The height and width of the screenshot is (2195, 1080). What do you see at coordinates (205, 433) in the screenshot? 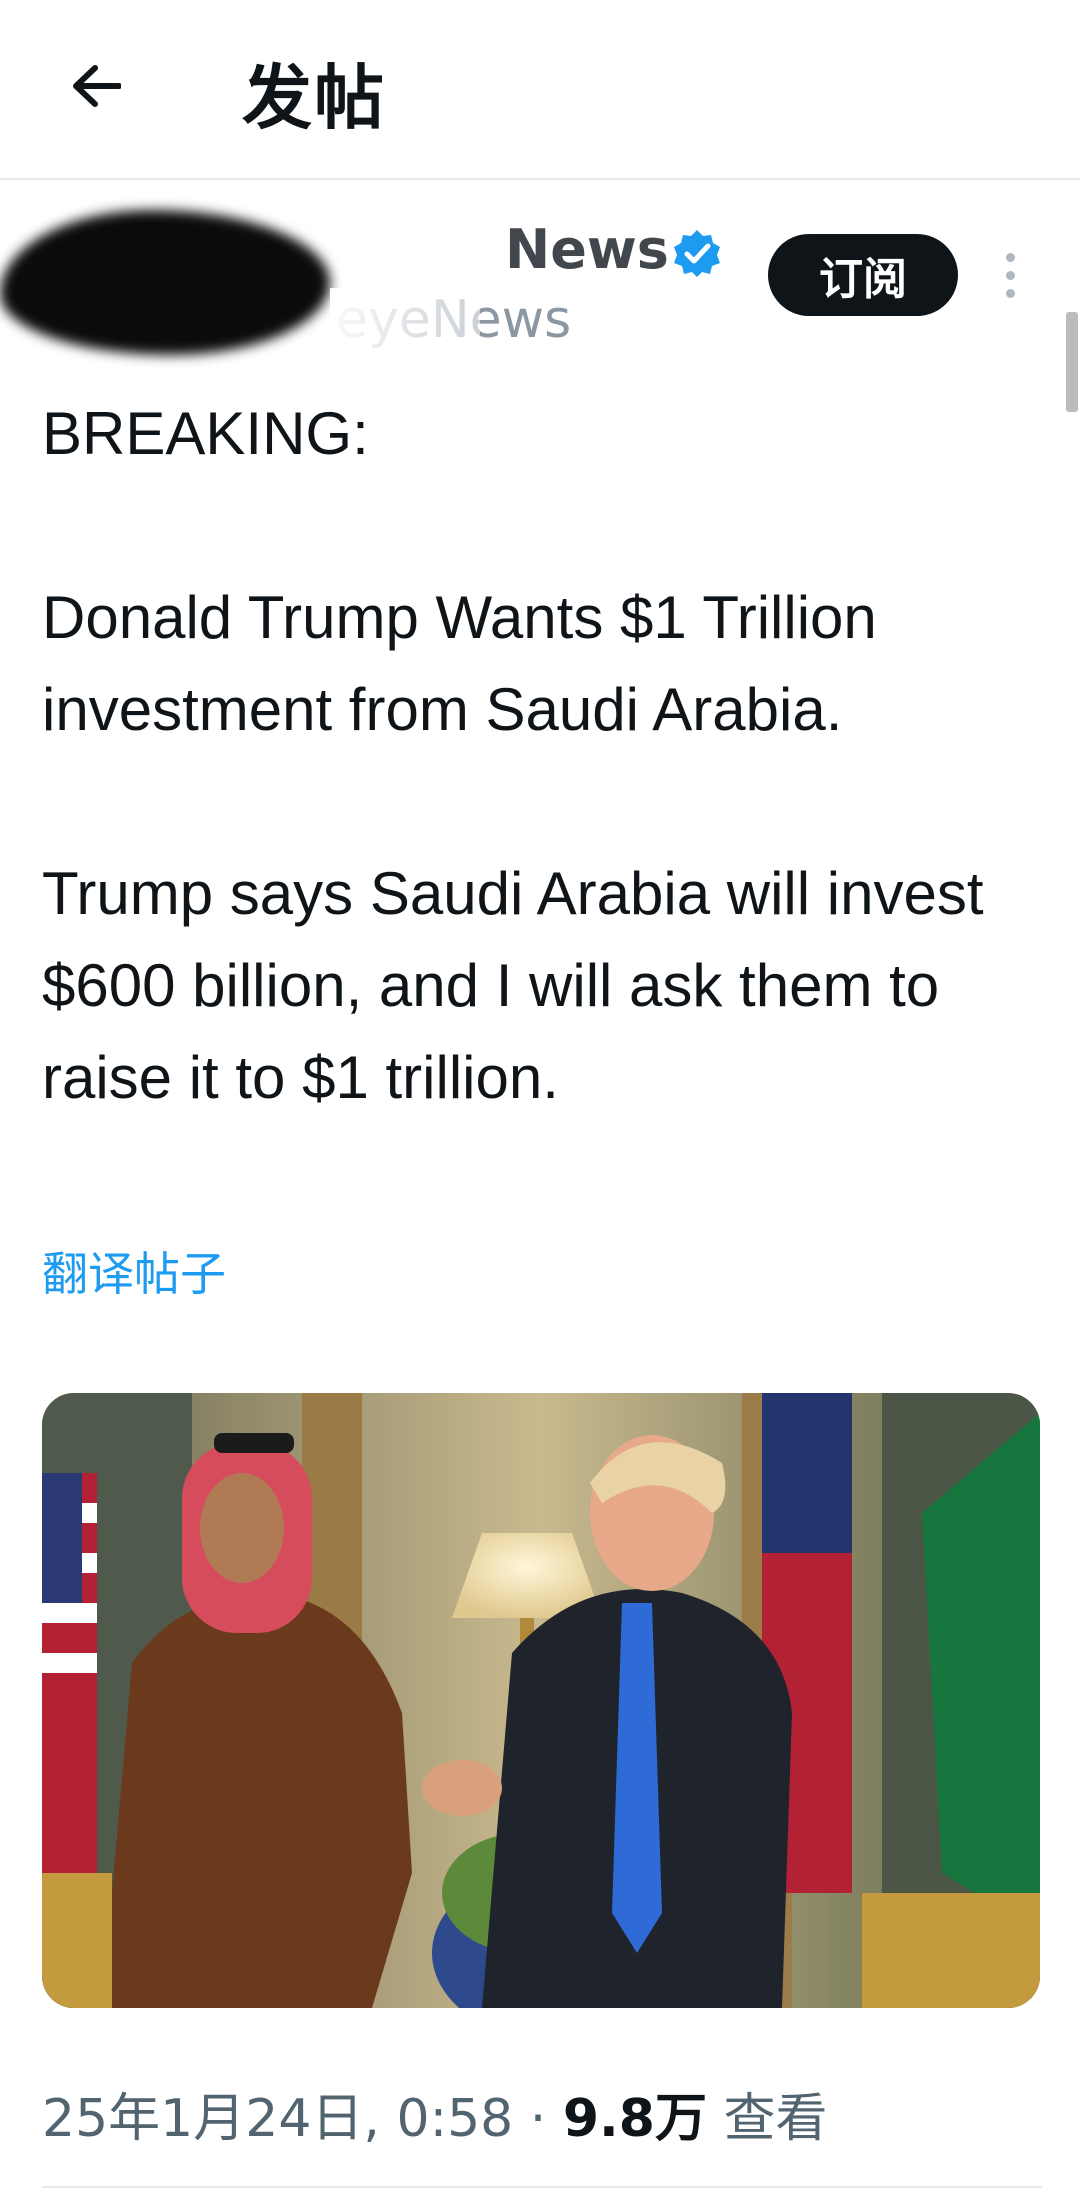
I see `post-line: BREAKING:` at bounding box center [205, 433].